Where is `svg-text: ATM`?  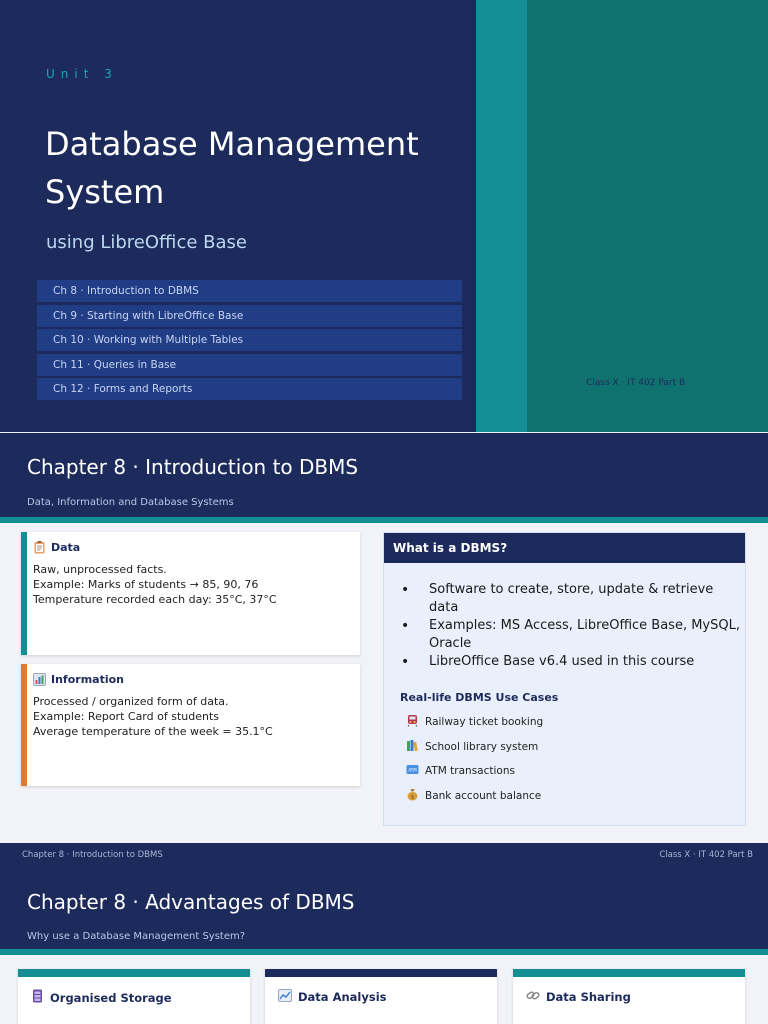 svg-text: ATM is located at coordinates (412, 770).